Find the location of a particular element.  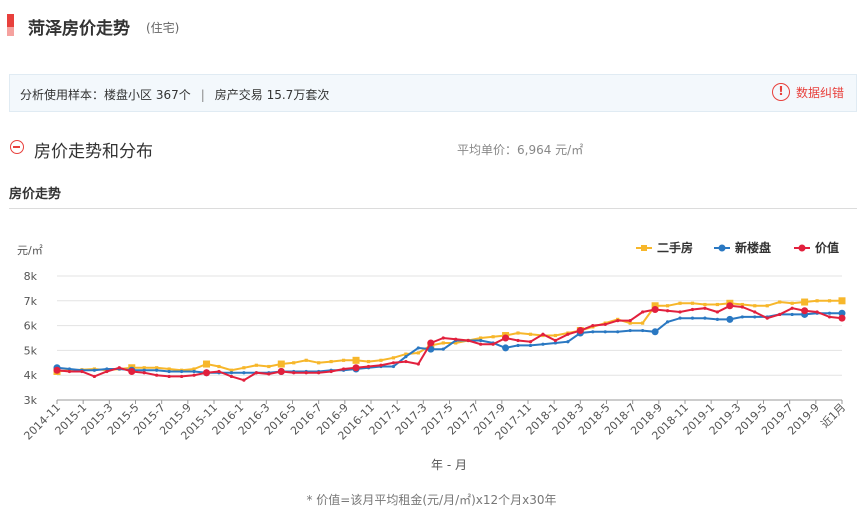

y-tick-label: 4k is located at coordinates (31, 375).